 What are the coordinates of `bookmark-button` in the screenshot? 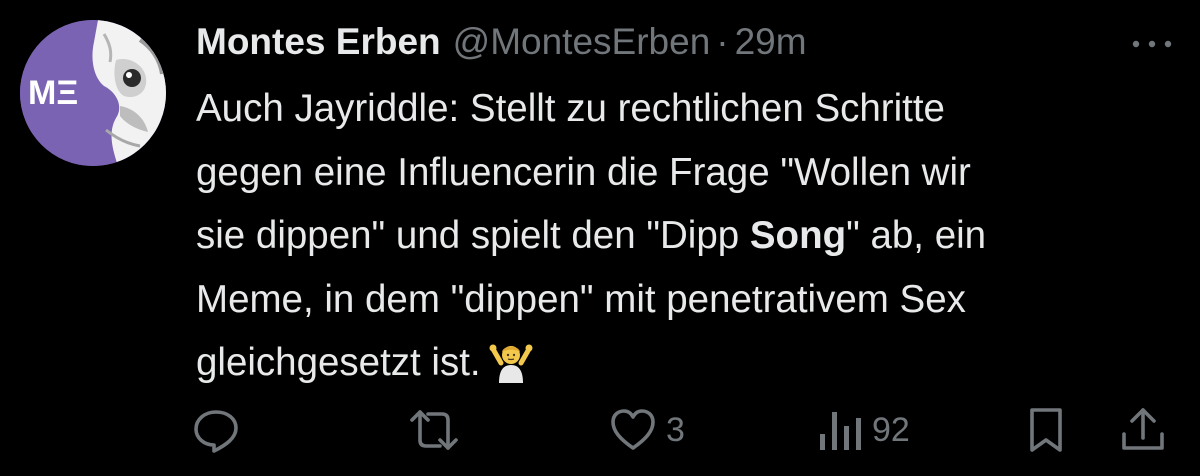 It's located at (1046, 430).